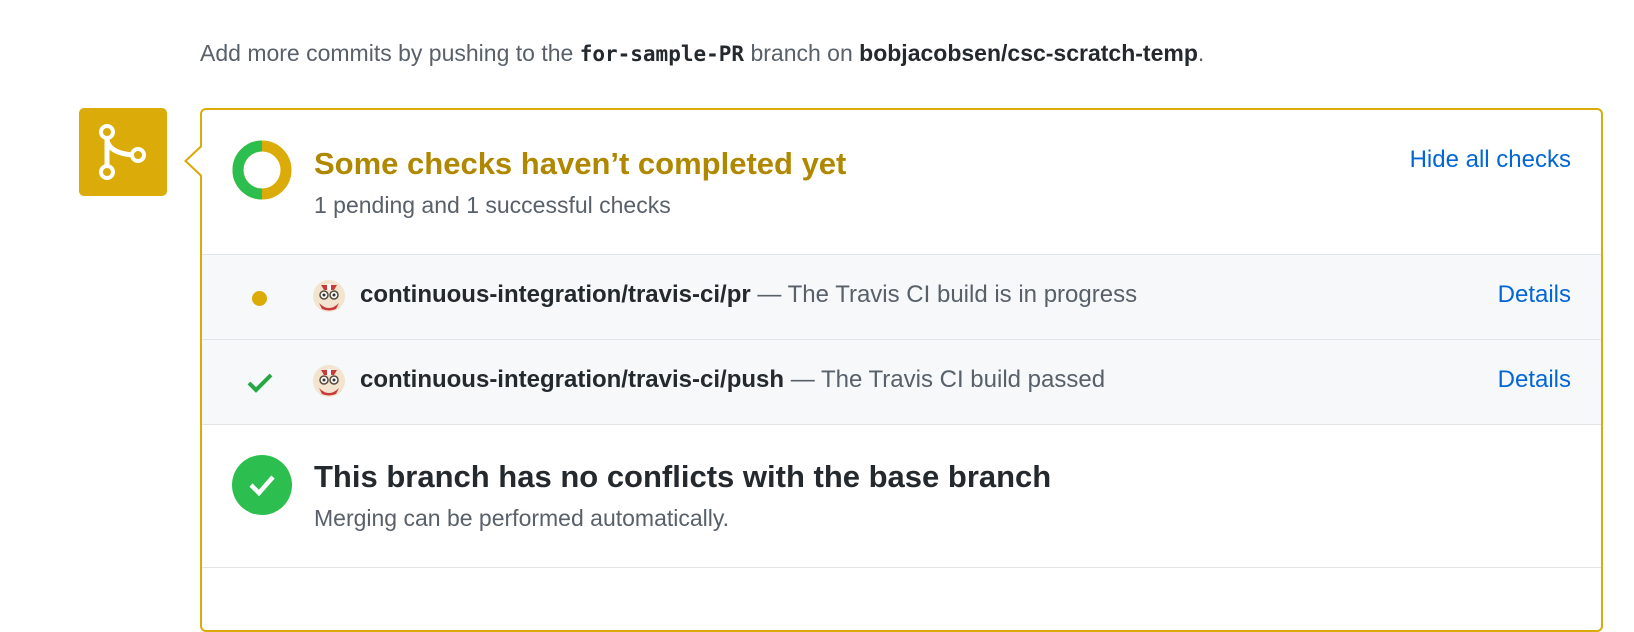  I want to click on branch-name: for-sample-PR, so click(662, 54).